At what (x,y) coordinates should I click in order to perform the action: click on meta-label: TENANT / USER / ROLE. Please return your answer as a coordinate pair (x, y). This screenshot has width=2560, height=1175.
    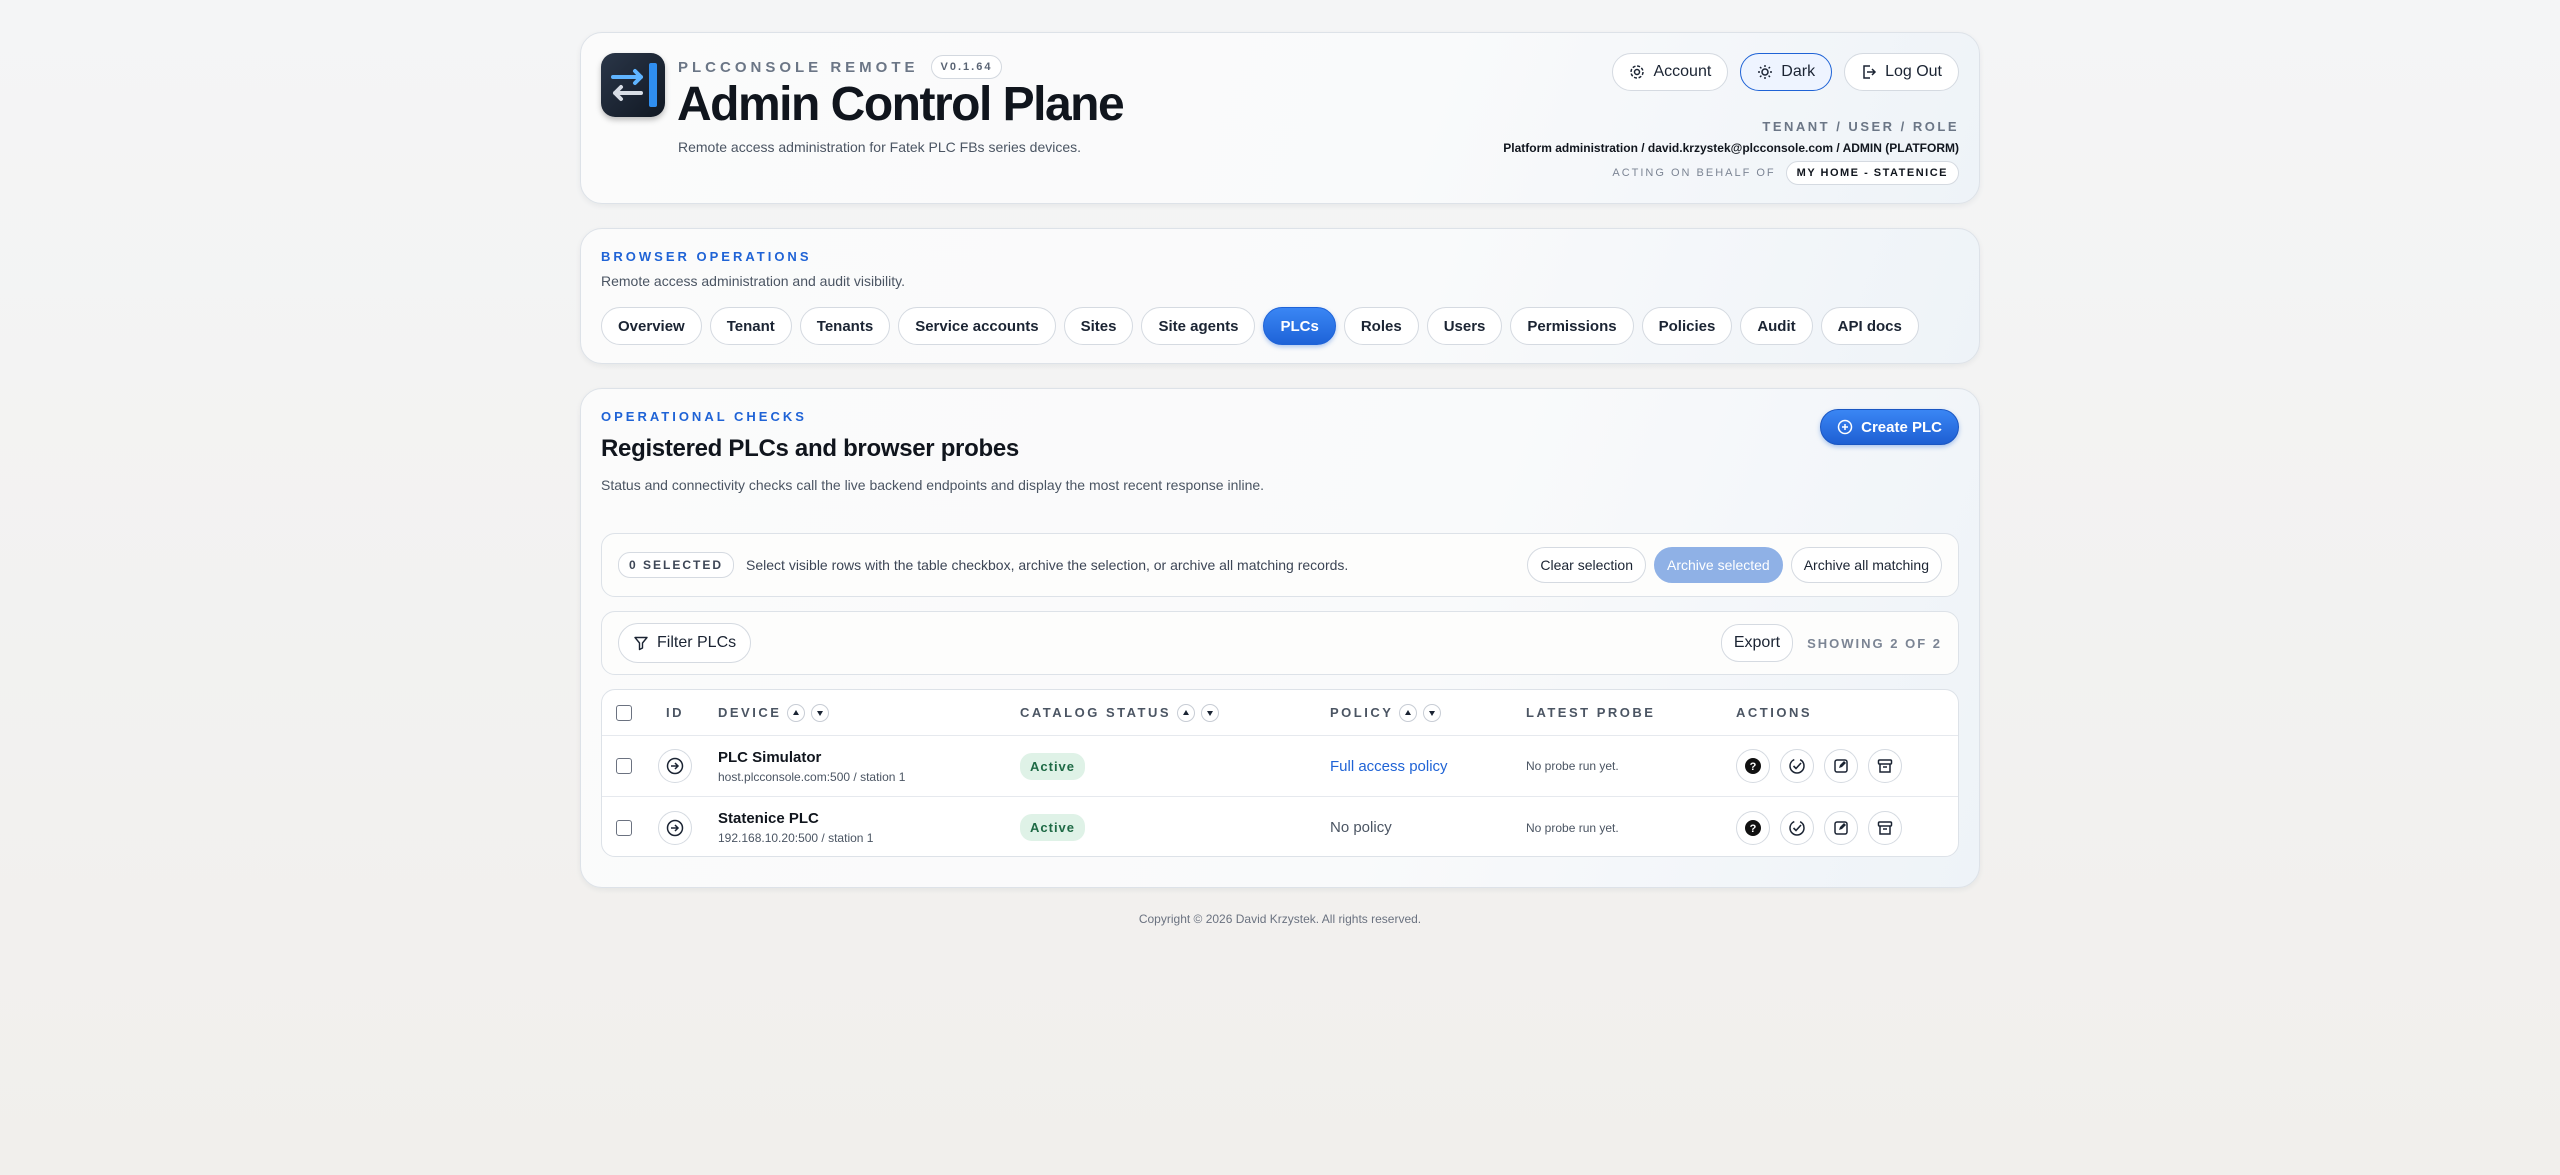
    Looking at the image, I should click on (1860, 126).